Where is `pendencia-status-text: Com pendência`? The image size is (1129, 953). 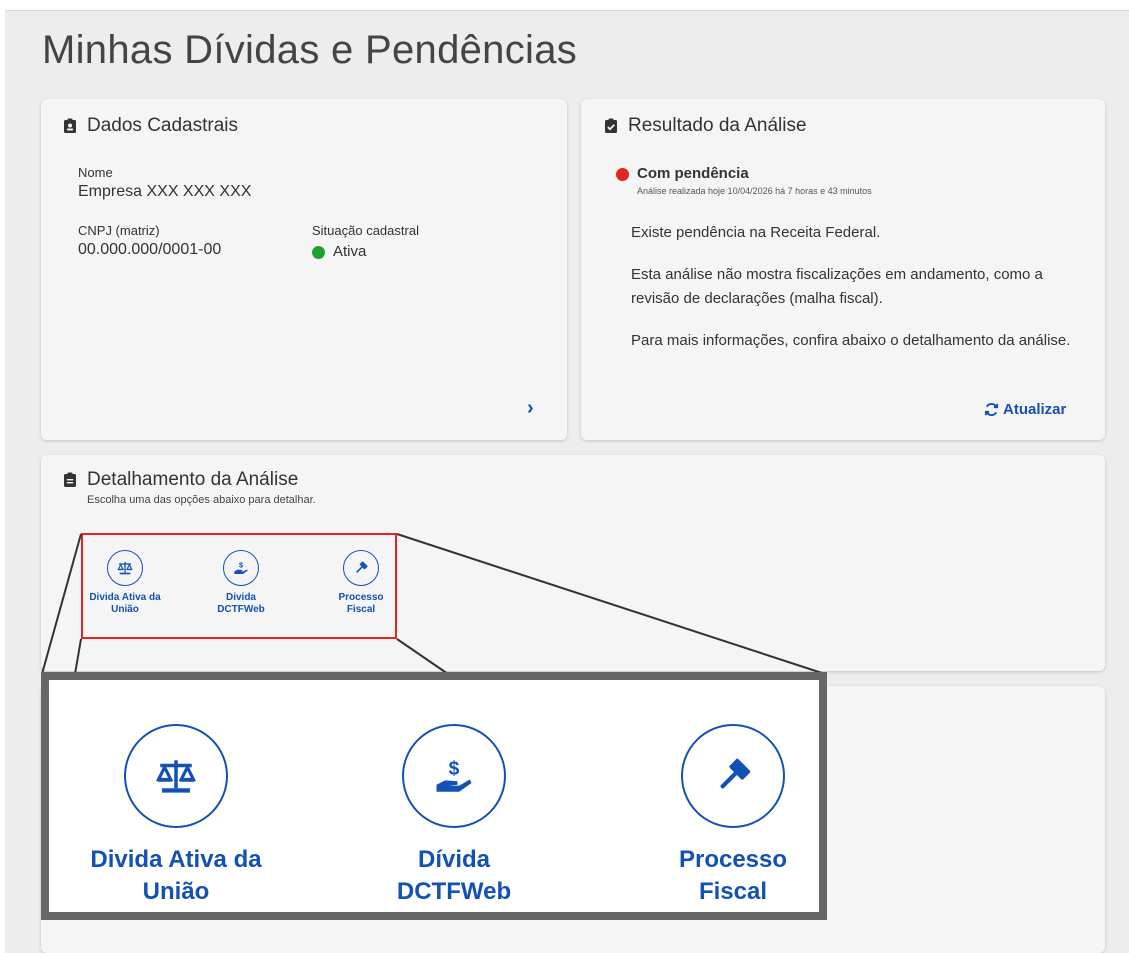
pendencia-status-text: Com pendência is located at coordinates (693, 173).